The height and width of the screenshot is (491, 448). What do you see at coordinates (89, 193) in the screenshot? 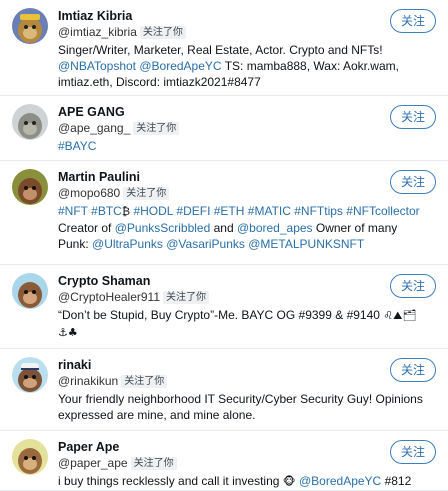
I see `user-handle: @mopo680` at bounding box center [89, 193].